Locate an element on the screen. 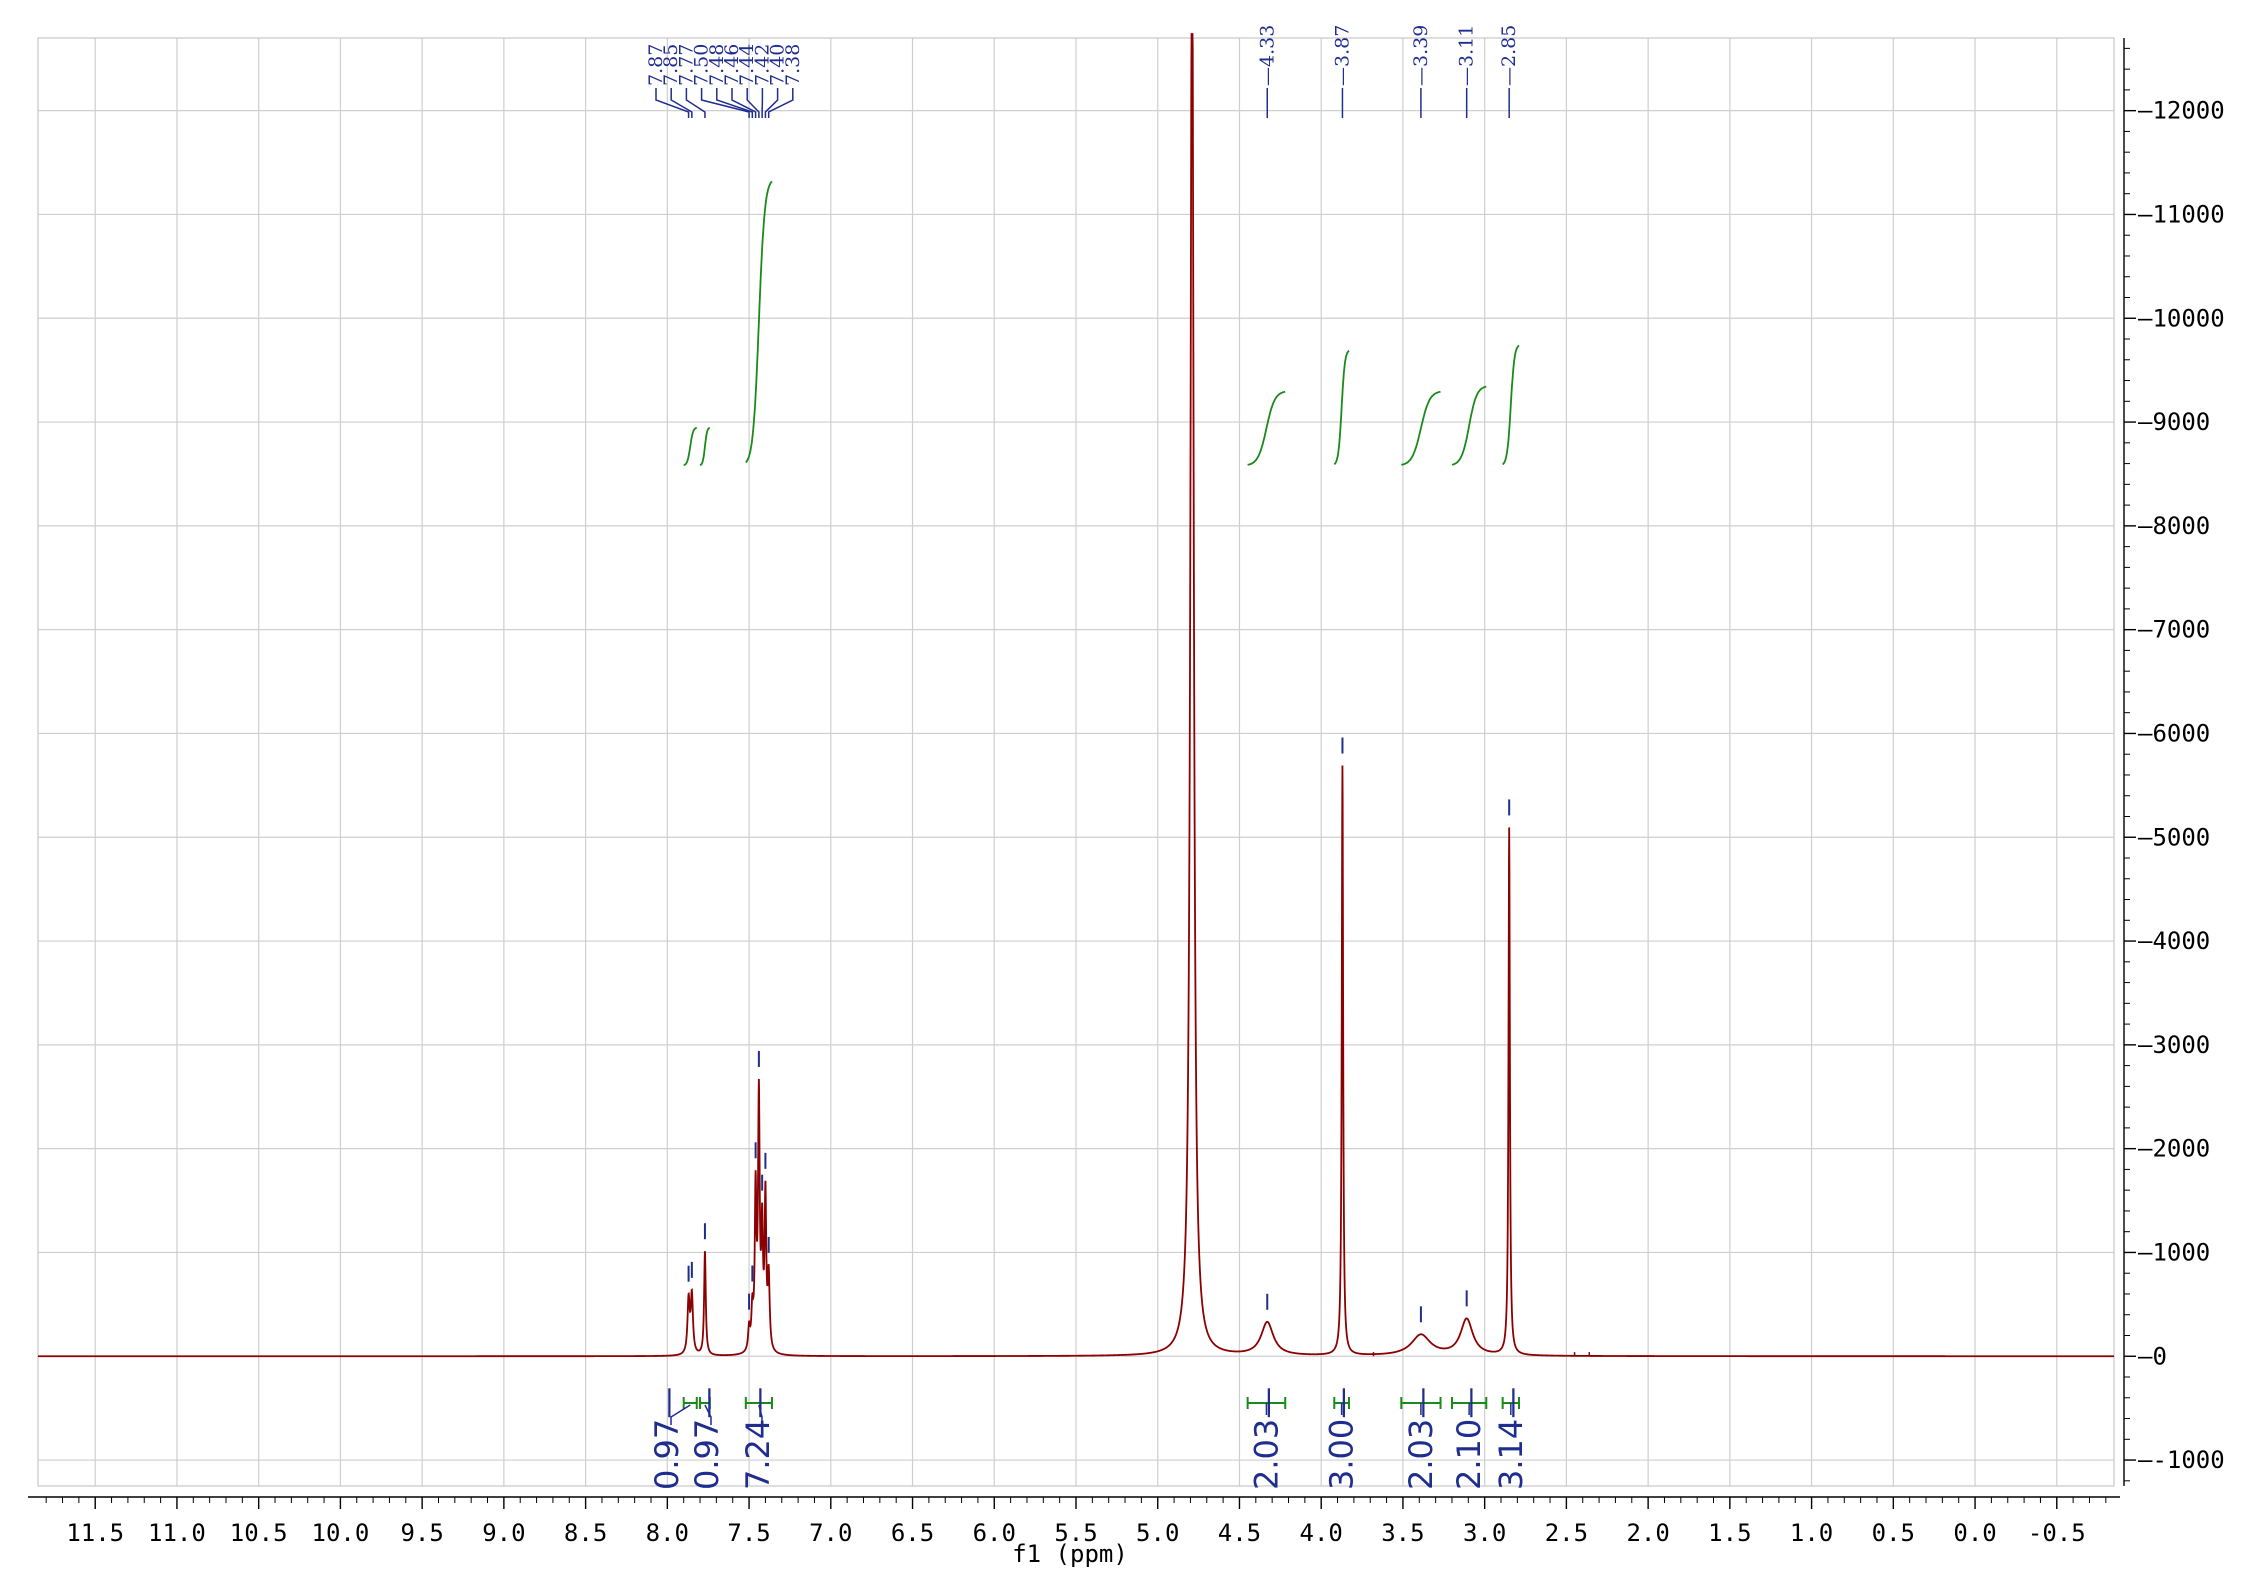 This screenshot has width=2246, height=1586. integral-value: 3.00— is located at coordinates (1342, 1438).